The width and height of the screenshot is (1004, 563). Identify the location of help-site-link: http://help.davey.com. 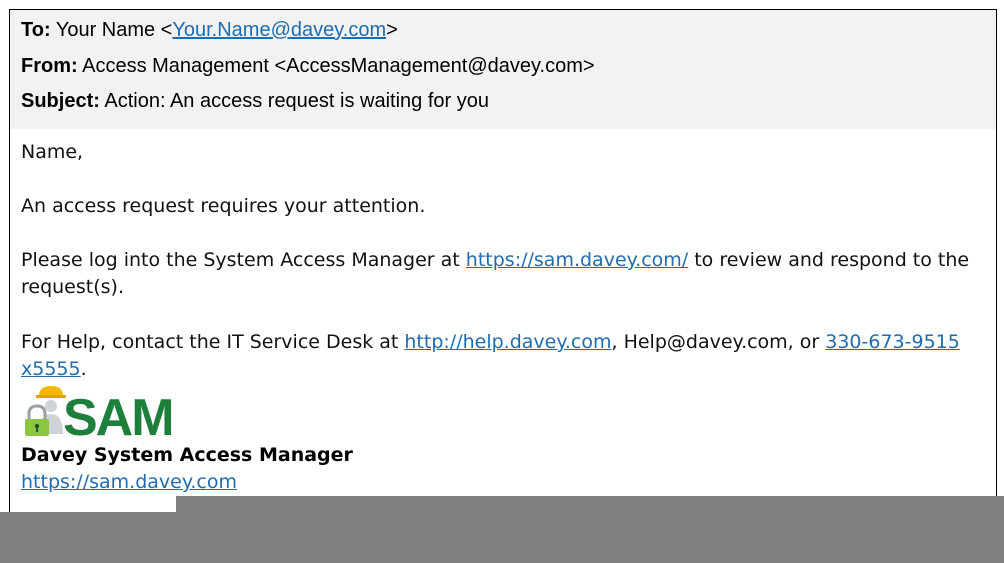
(507, 342).